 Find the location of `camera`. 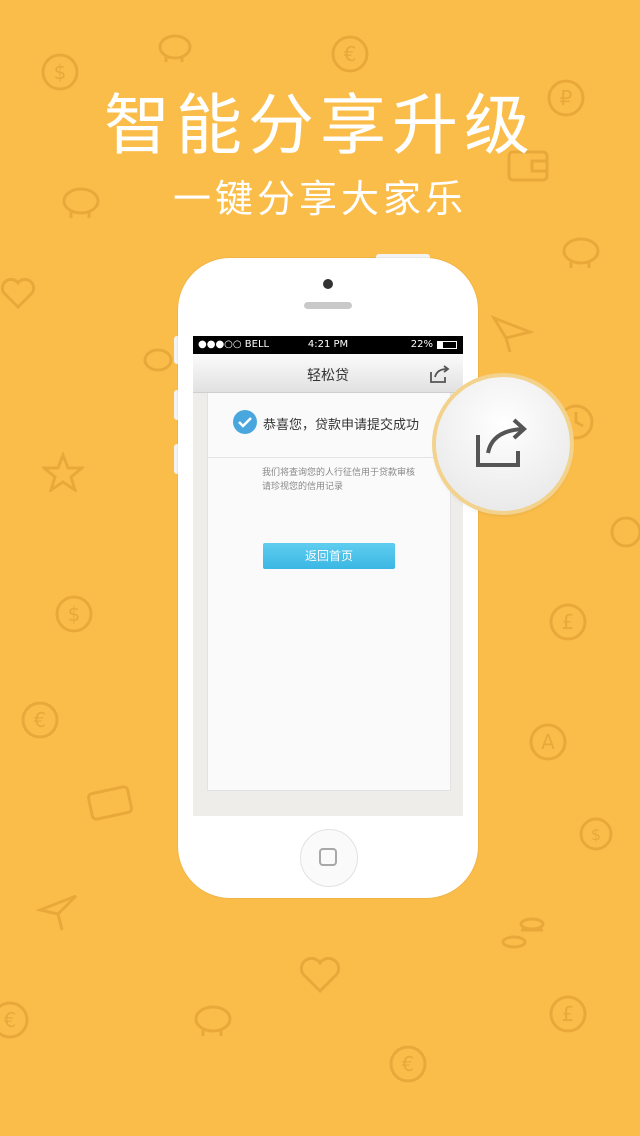

camera is located at coordinates (328, 284).